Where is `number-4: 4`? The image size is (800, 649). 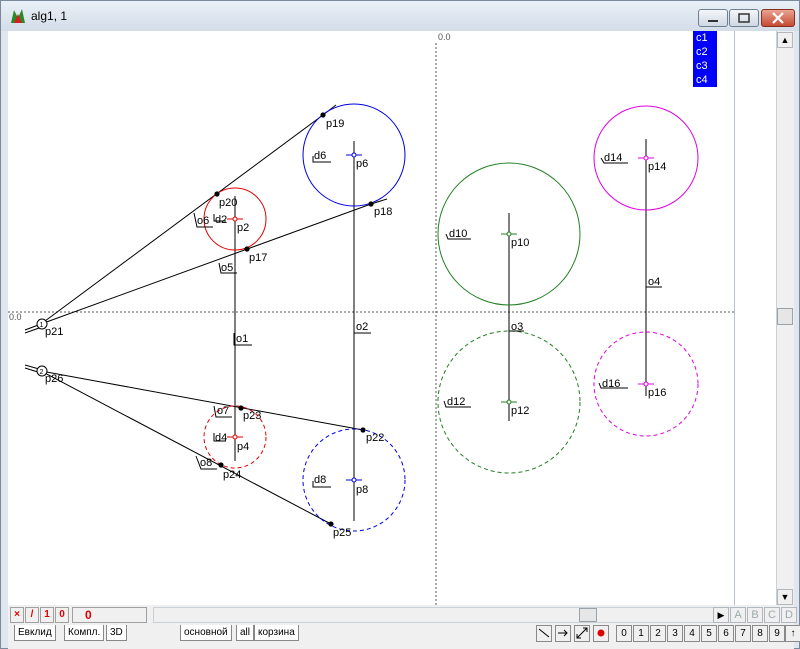 number-4: 4 is located at coordinates (692, 633).